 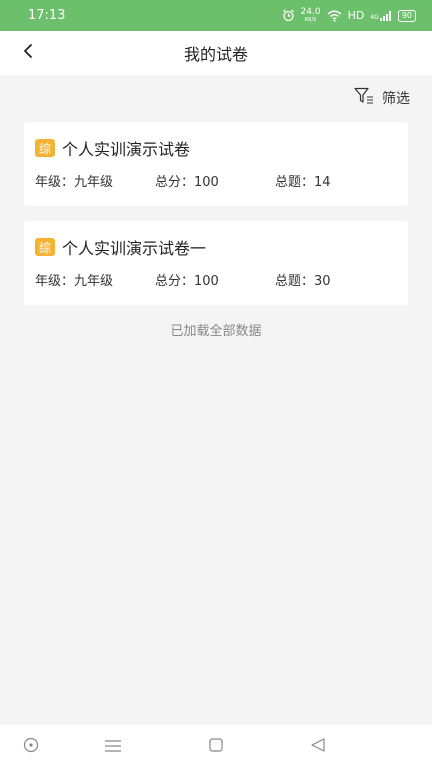 I want to click on paper-title-row: 综 个人实训演示试卷, so click(x=216, y=148).